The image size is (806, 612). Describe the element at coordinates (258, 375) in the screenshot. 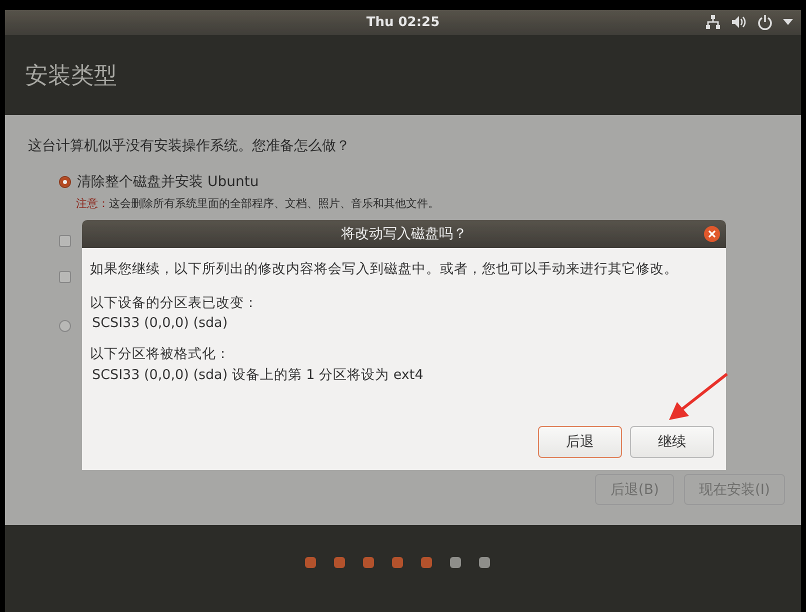

I see `section-item: SCSI33 (0,0,0) (sda) 设备上的第 1 分区将设为 ext4` at that location.